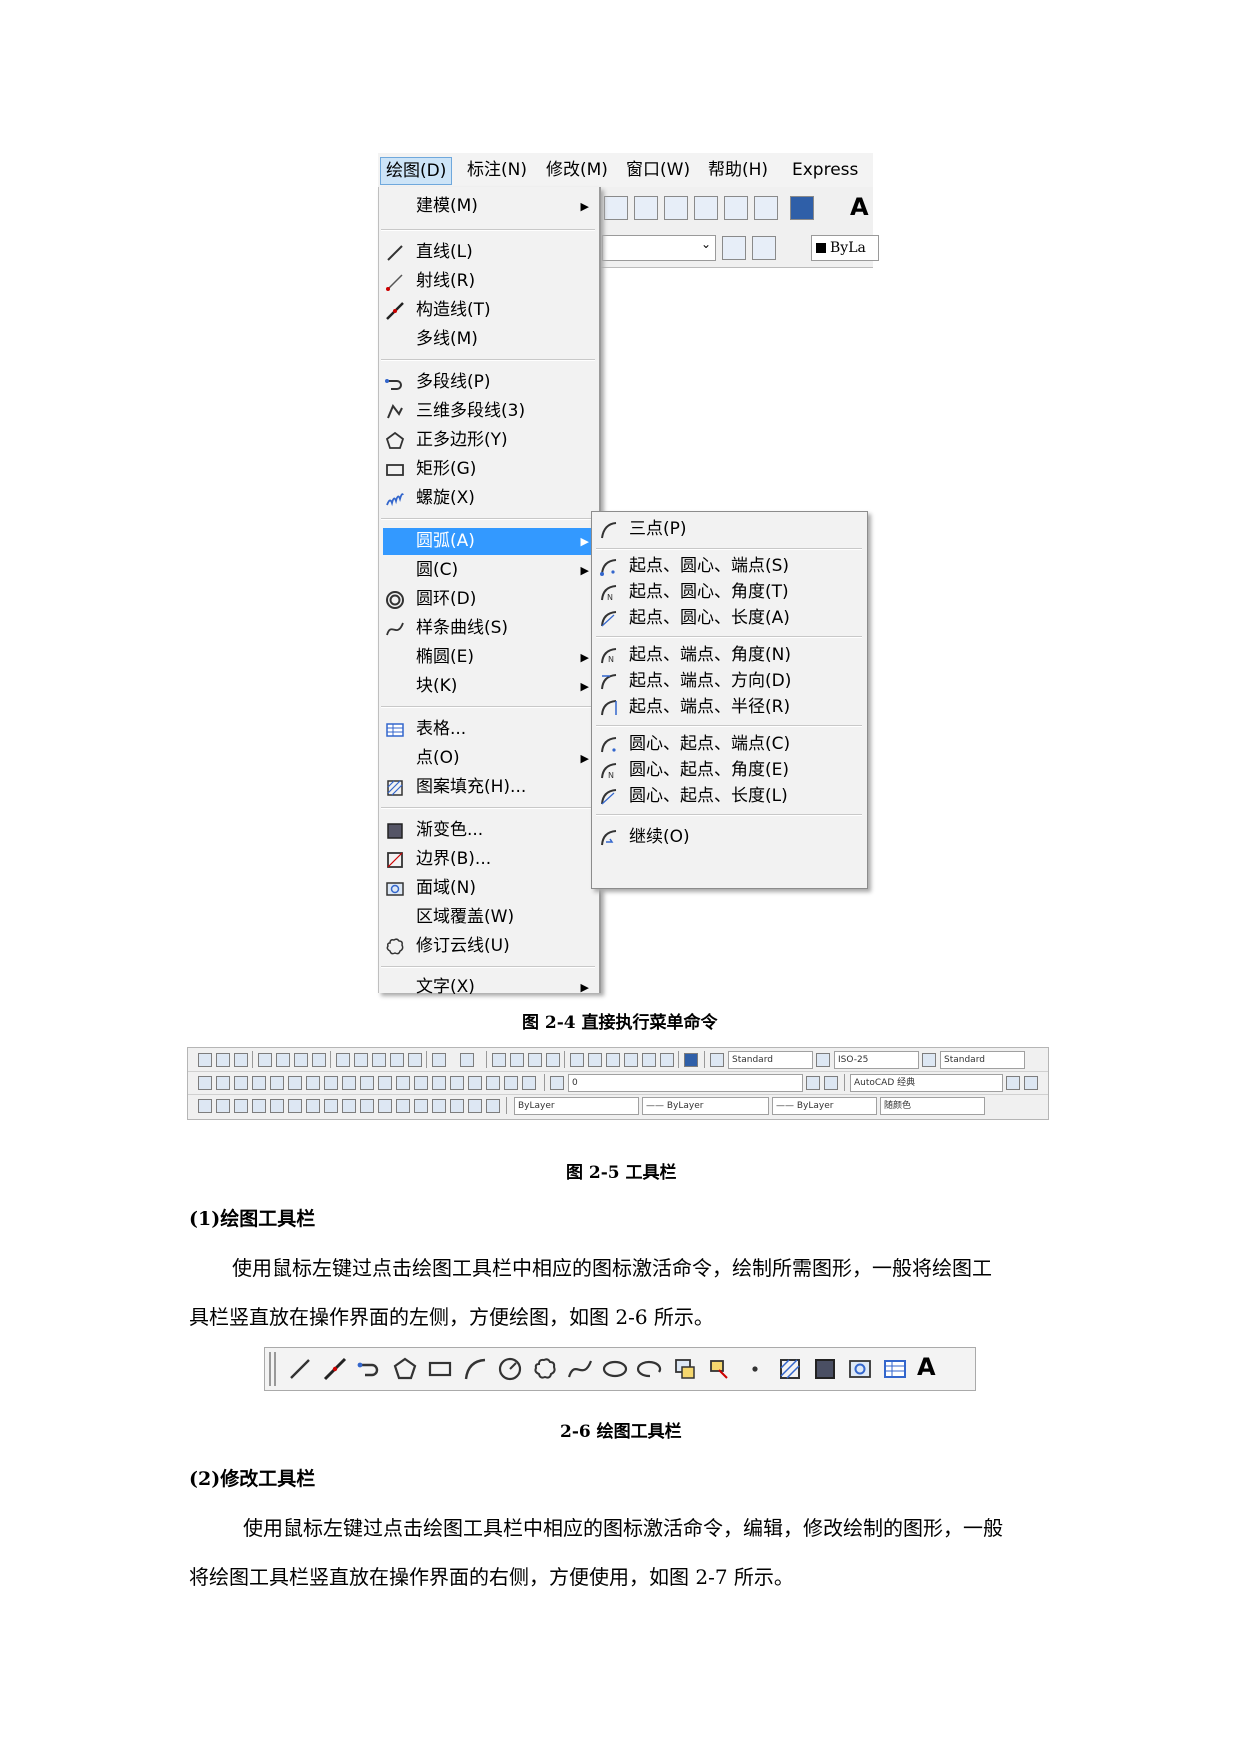  What do you see at coordinates (361, 1060) in the screenshot?
I see `copy-icon` at bounding box center [361, 1060].